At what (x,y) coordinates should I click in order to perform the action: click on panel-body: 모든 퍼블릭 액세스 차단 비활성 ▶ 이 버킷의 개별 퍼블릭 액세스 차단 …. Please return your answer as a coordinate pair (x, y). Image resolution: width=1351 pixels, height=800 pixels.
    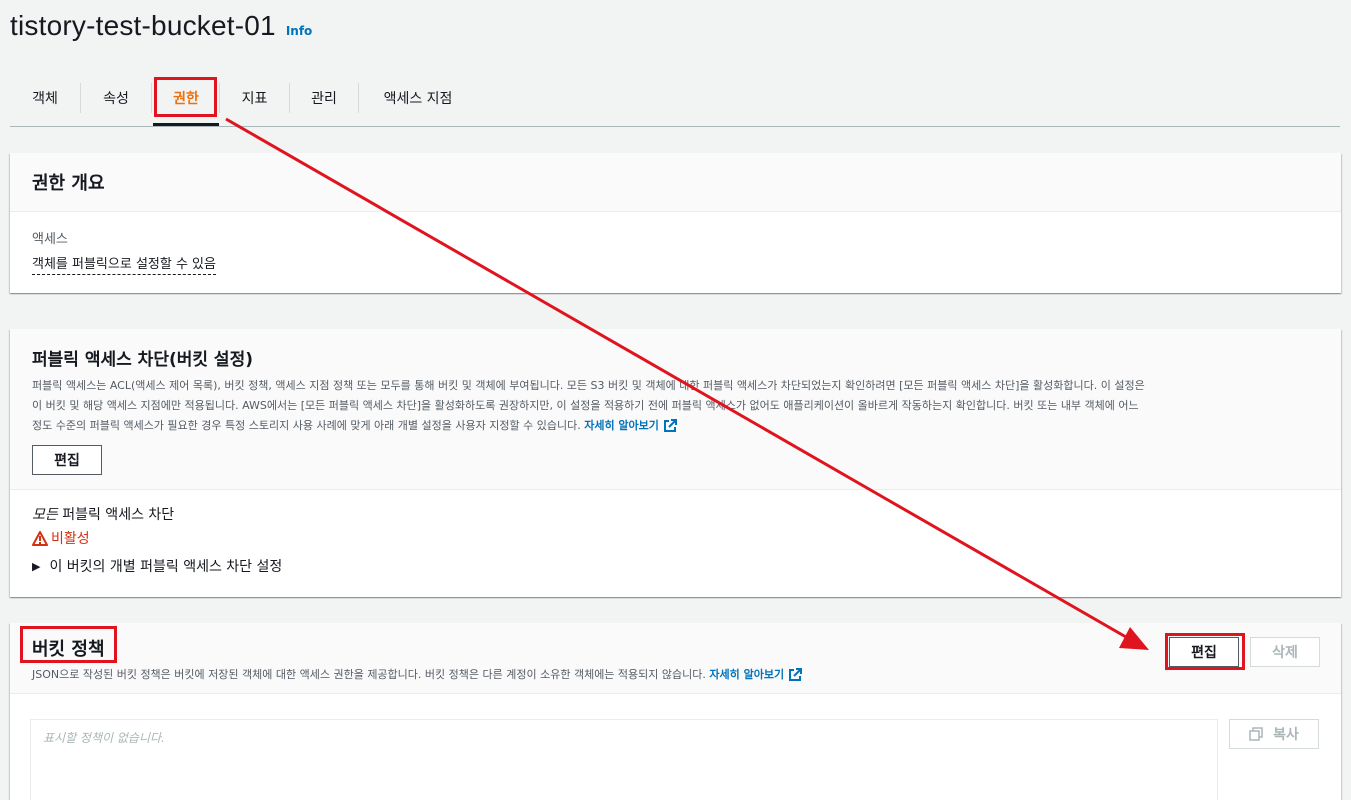
    Looking at the image, I should click on (675, 533).